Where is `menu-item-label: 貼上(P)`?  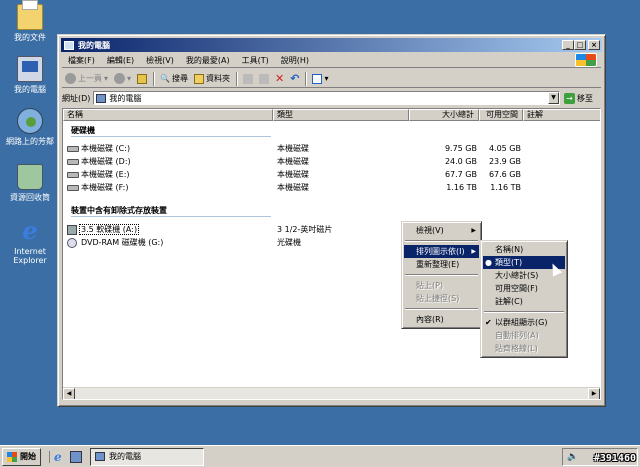 menu-item-label: 貼上(P) is located at coordinates (430, 285).